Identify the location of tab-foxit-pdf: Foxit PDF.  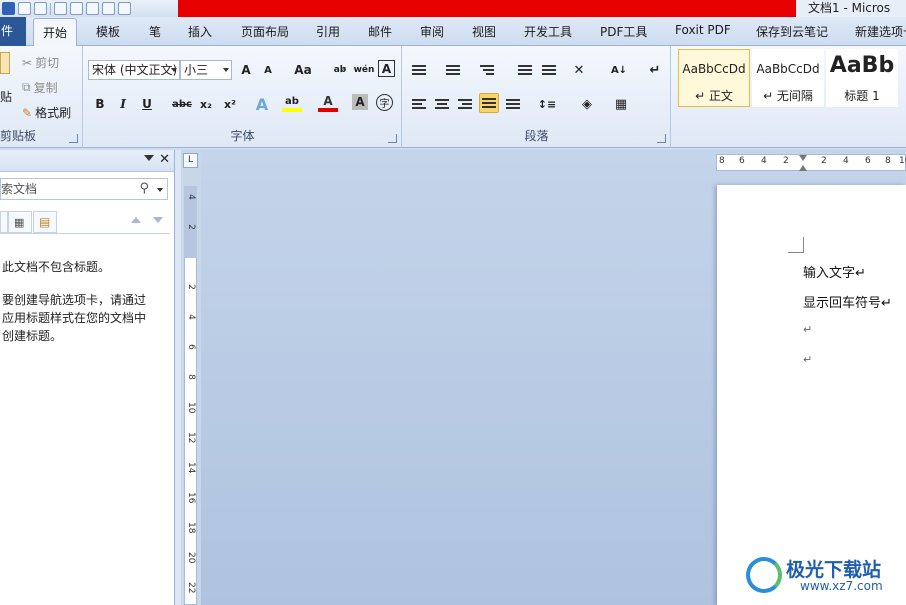
(703, 30).